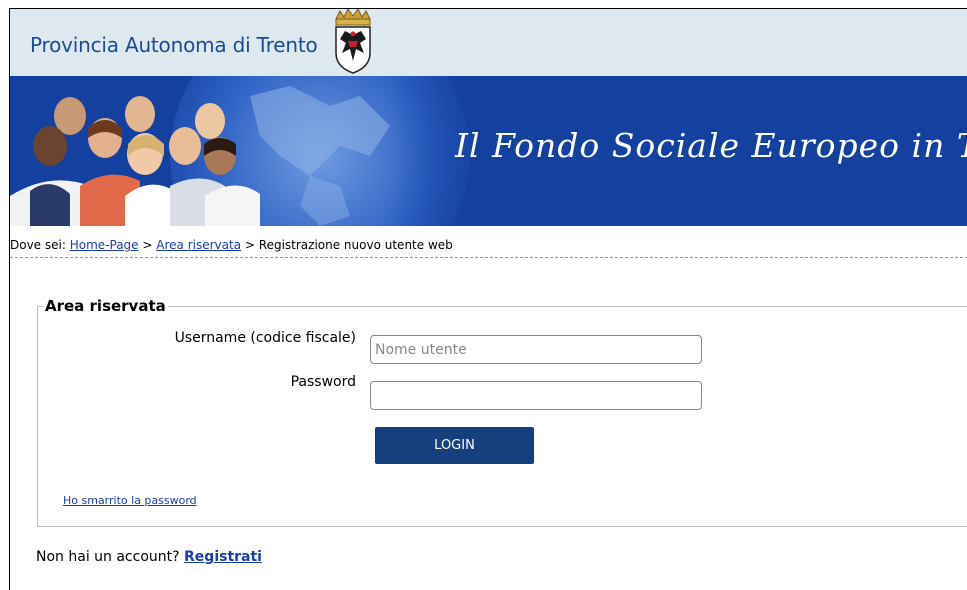  What do you see at coordinates (711, 145) in the screenshot?
I see `banner-title: Il Fondo Sociale Europeo in Trentino` at bounding box center [711, 145].